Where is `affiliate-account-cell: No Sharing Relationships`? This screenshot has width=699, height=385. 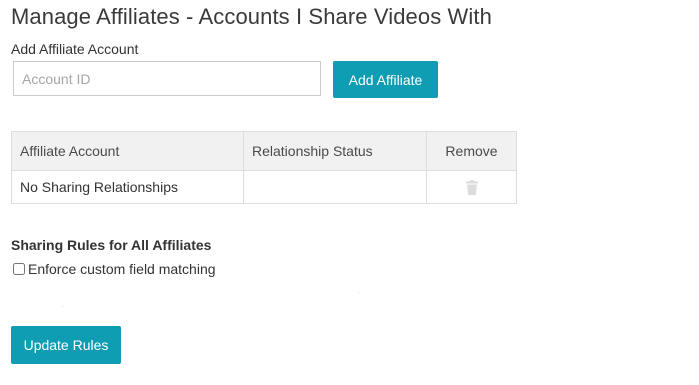 affiliate-account-cell: No Sharing Relationships is located at coordinates (127, 187).